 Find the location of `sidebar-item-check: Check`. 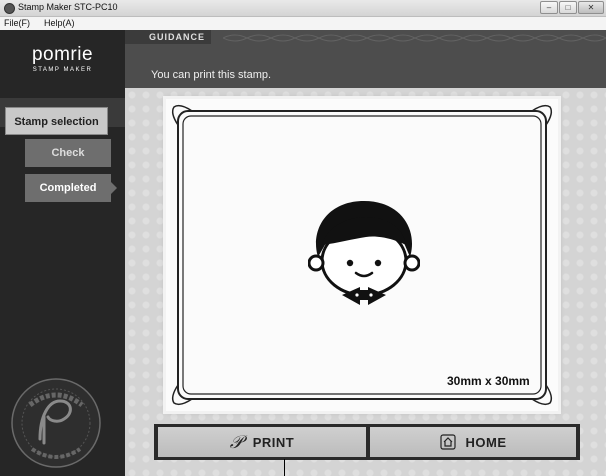

sidebar-item-check: Check is located at coordinates (68, 153).